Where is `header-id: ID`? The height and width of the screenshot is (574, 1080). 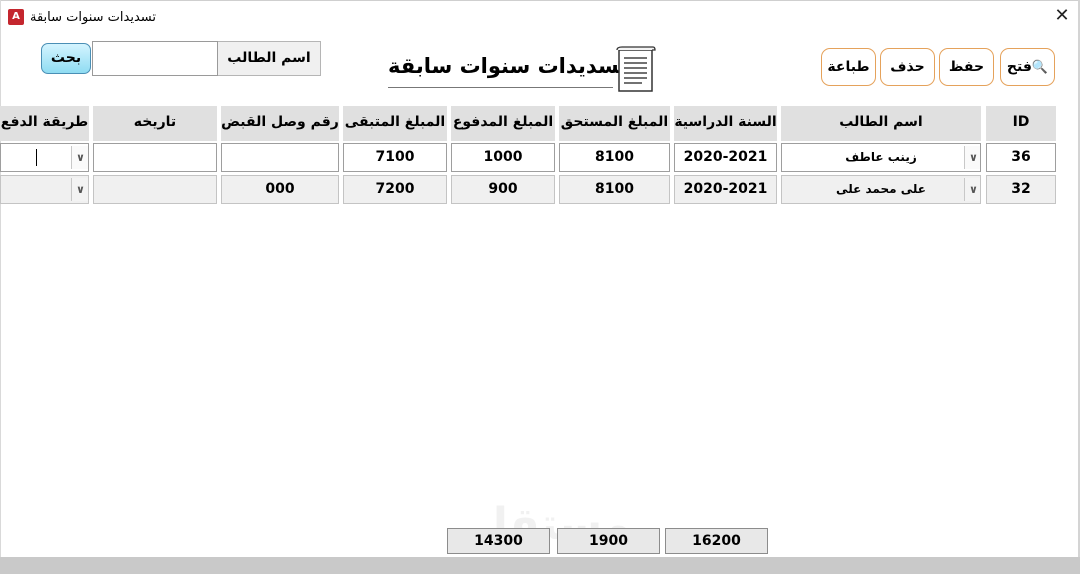
header-id: ID is located at coordinates (1021, 123).